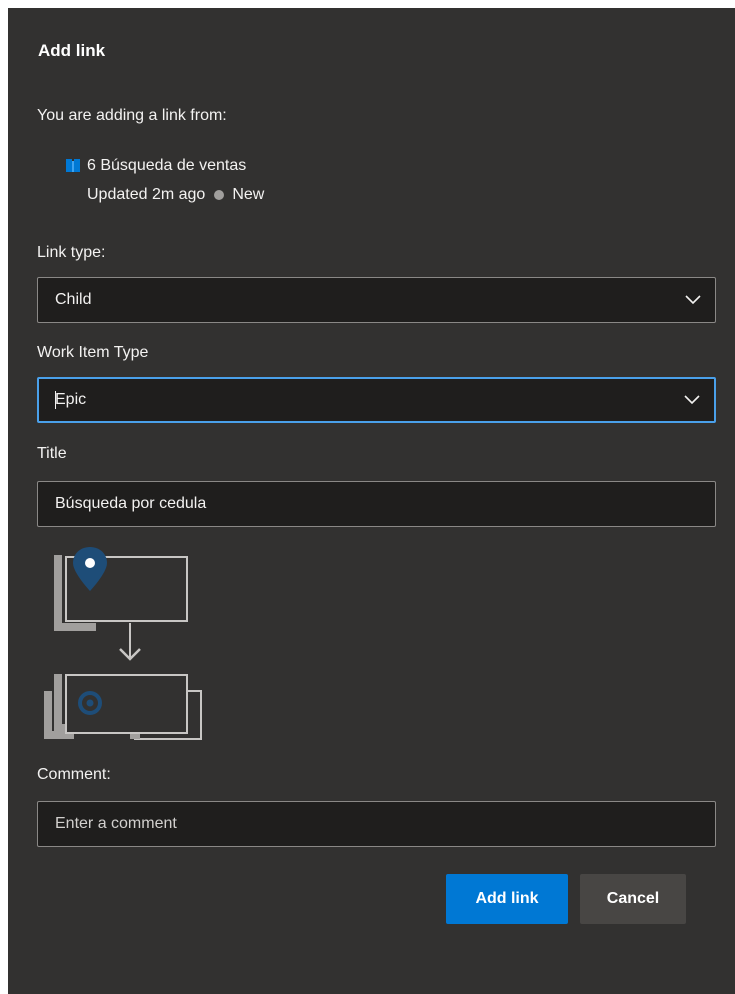 The image size is (735, 994). Describe the element at coordinates (376, 400) in the screenshot. I see `work-item-type-dropdown: Epic` at that location.